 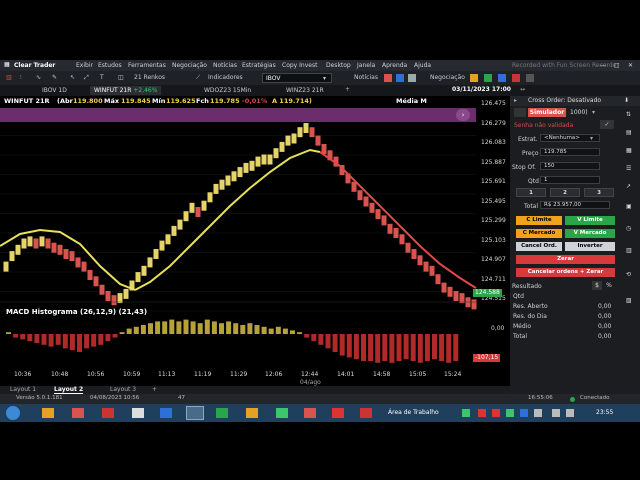 What do you see at coordinates (593, 113) in the screenshot?
I see `account-chevron-icon: ▾` at bounding box center [593, 113].